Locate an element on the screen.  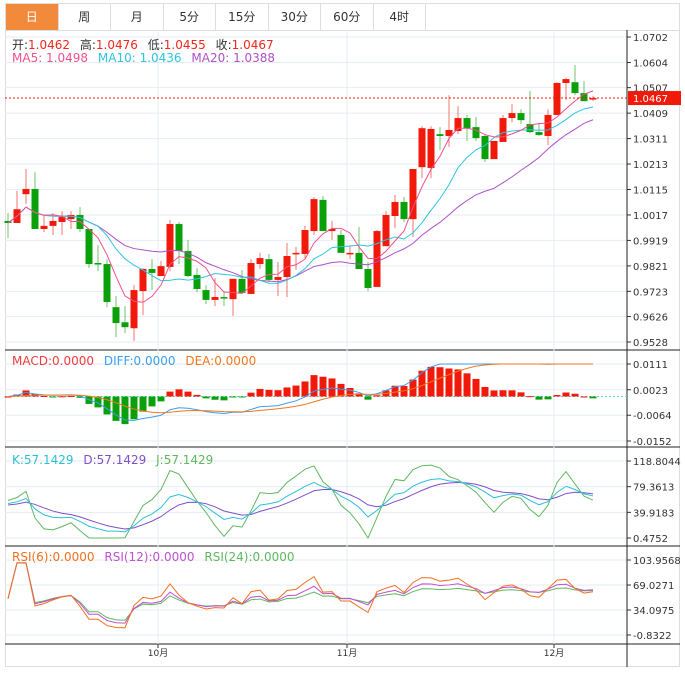
low-label: 低: is located at coordinates (155, 45).